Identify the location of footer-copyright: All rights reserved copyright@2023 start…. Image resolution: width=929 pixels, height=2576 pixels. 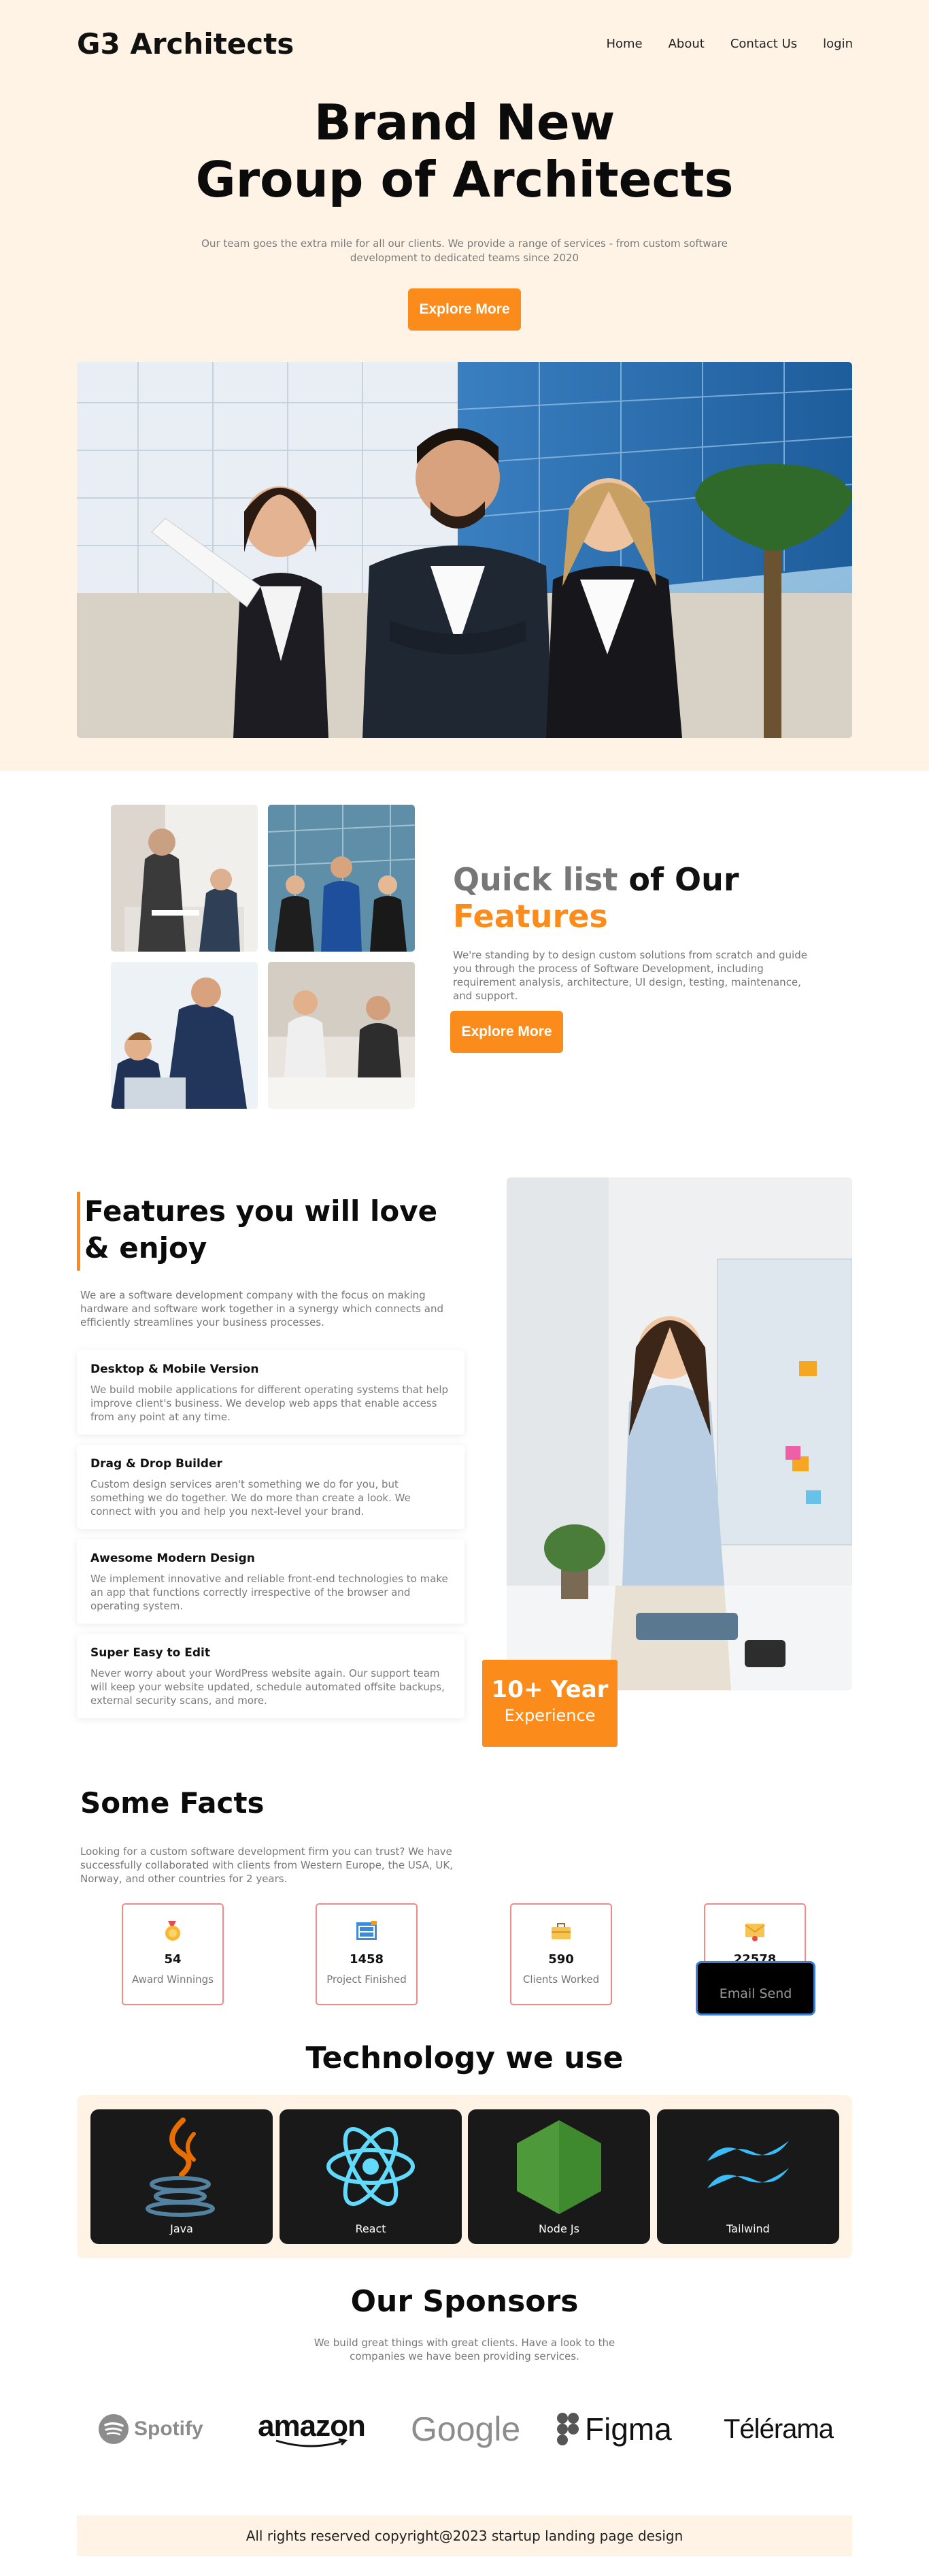
(464, 2536).